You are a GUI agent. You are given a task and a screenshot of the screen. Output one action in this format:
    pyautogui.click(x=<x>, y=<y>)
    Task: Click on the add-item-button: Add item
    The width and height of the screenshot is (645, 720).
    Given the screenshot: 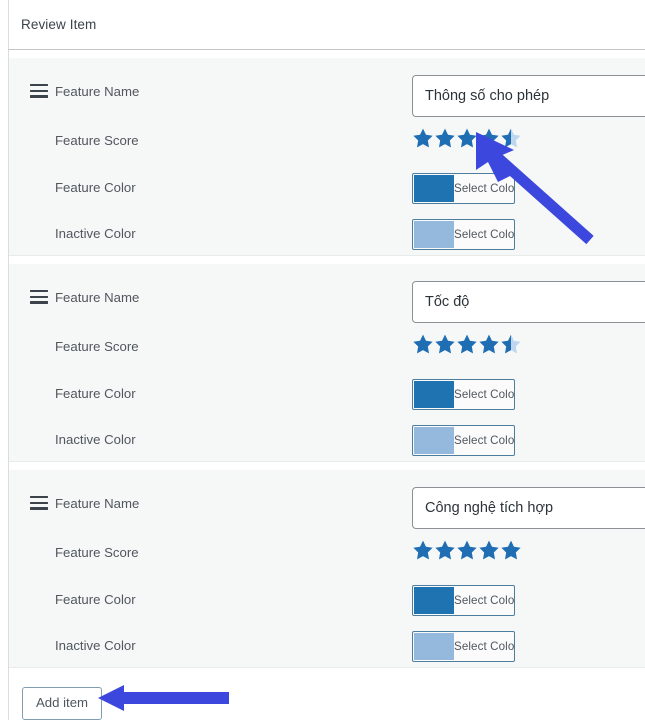 What is the action you would take?
    pyautogui.click(x=62, y=703)
    